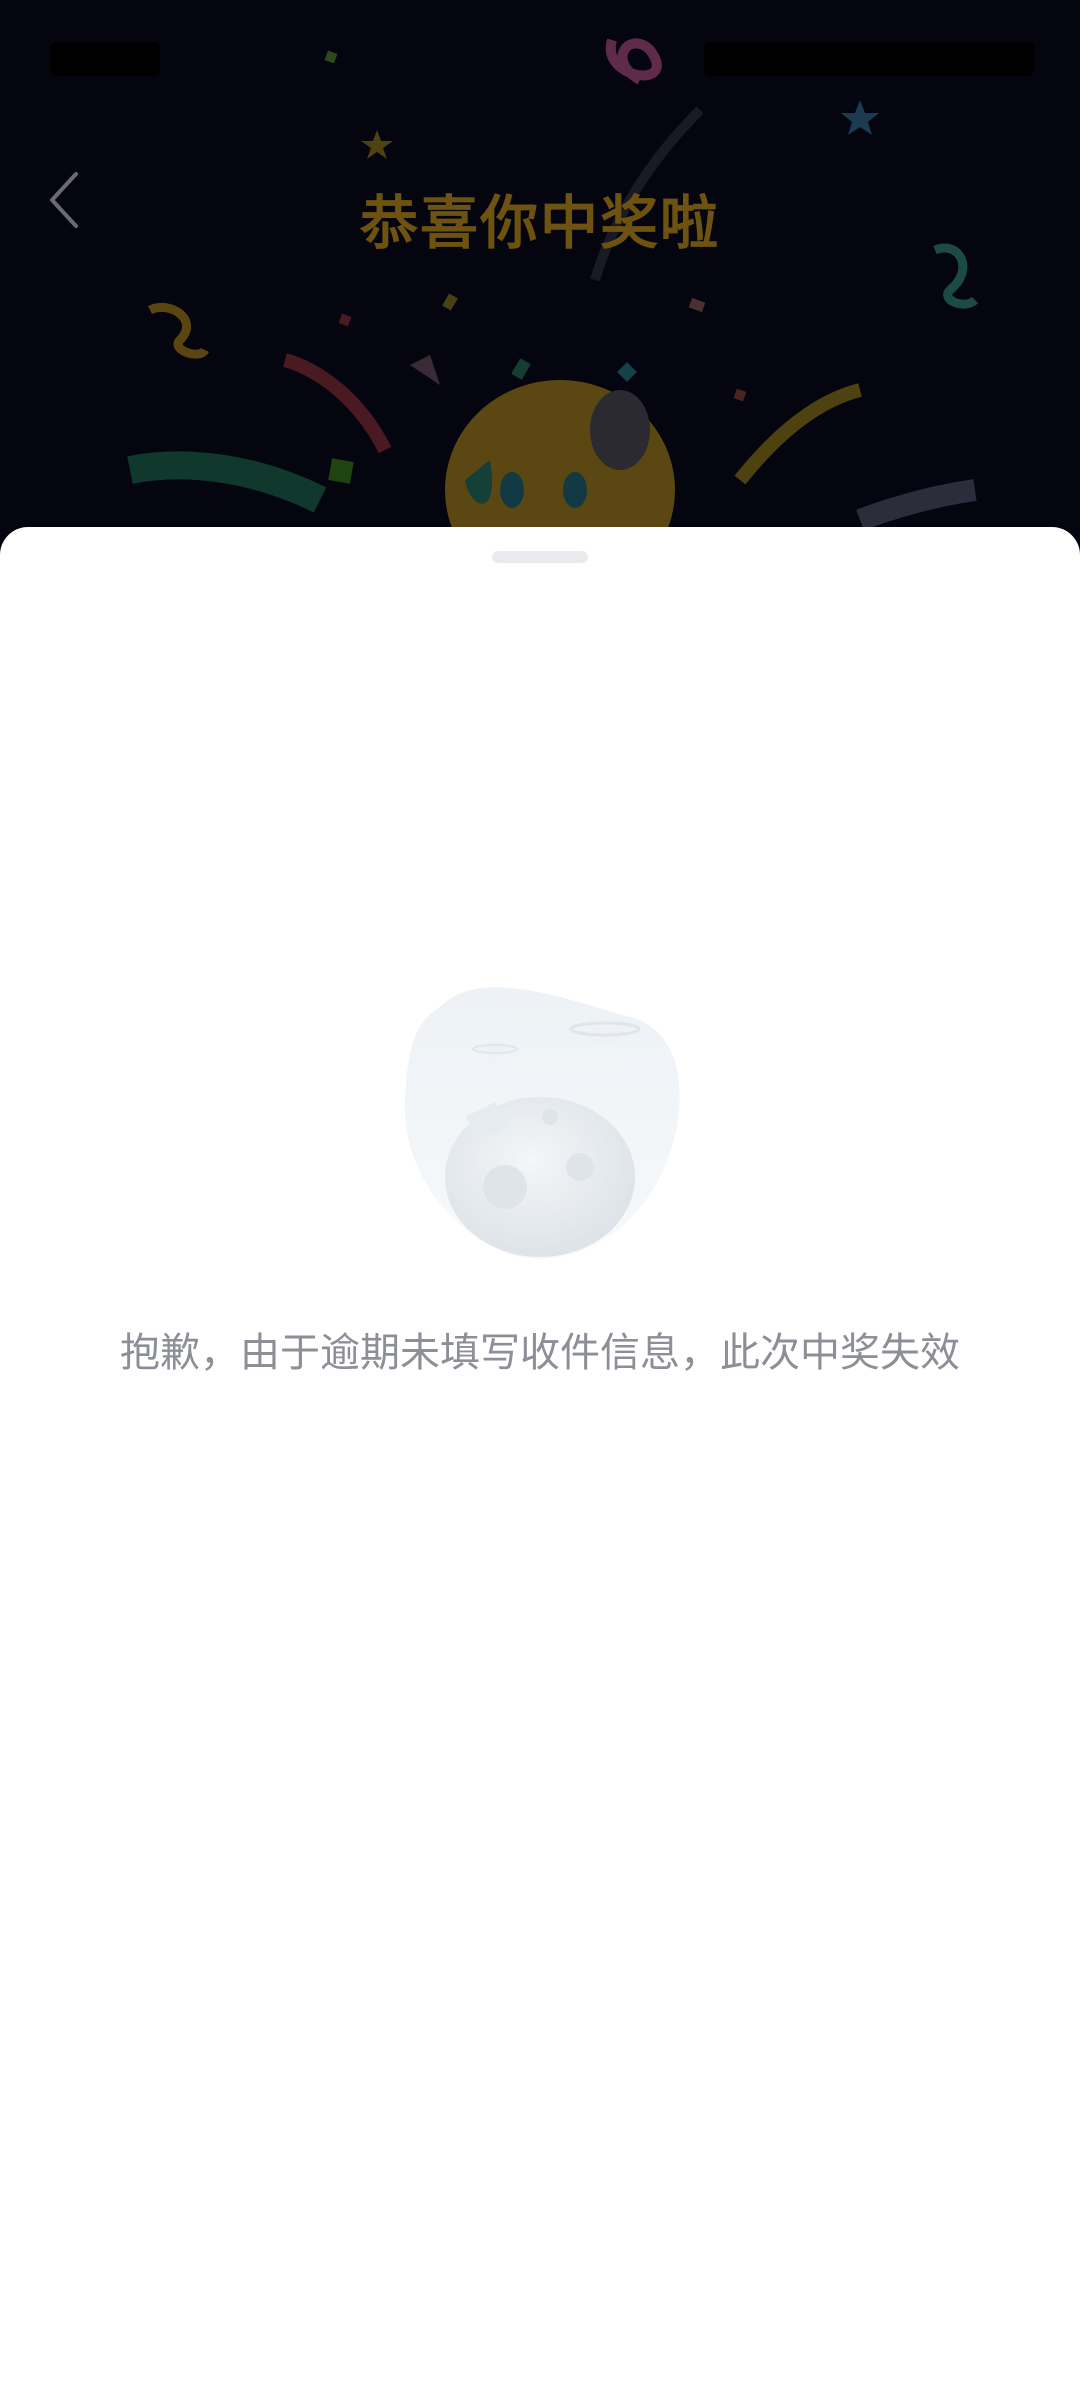  Describe the element at coordinates (539, 223) in the screenshot. I see `page-title: 恭喜你中奖啦` at that location.